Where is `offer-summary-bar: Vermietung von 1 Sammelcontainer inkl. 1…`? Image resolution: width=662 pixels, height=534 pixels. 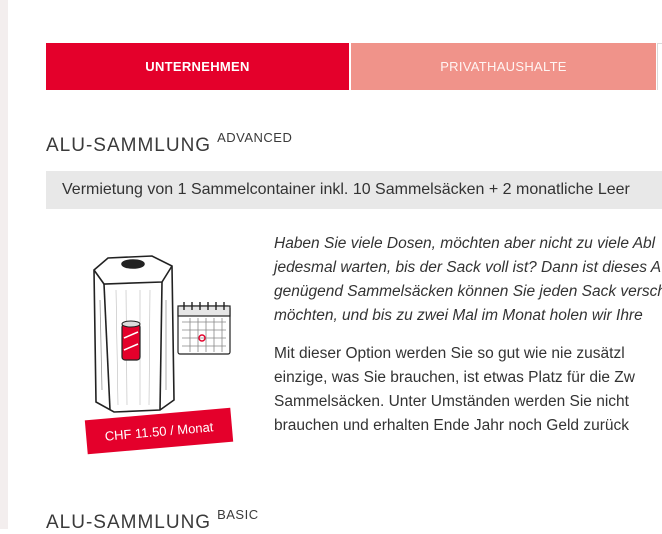 offer-summary-bar: Vermietung von 1 Sammelcontainer inkl. 1… is located at coordinates (354, 190).